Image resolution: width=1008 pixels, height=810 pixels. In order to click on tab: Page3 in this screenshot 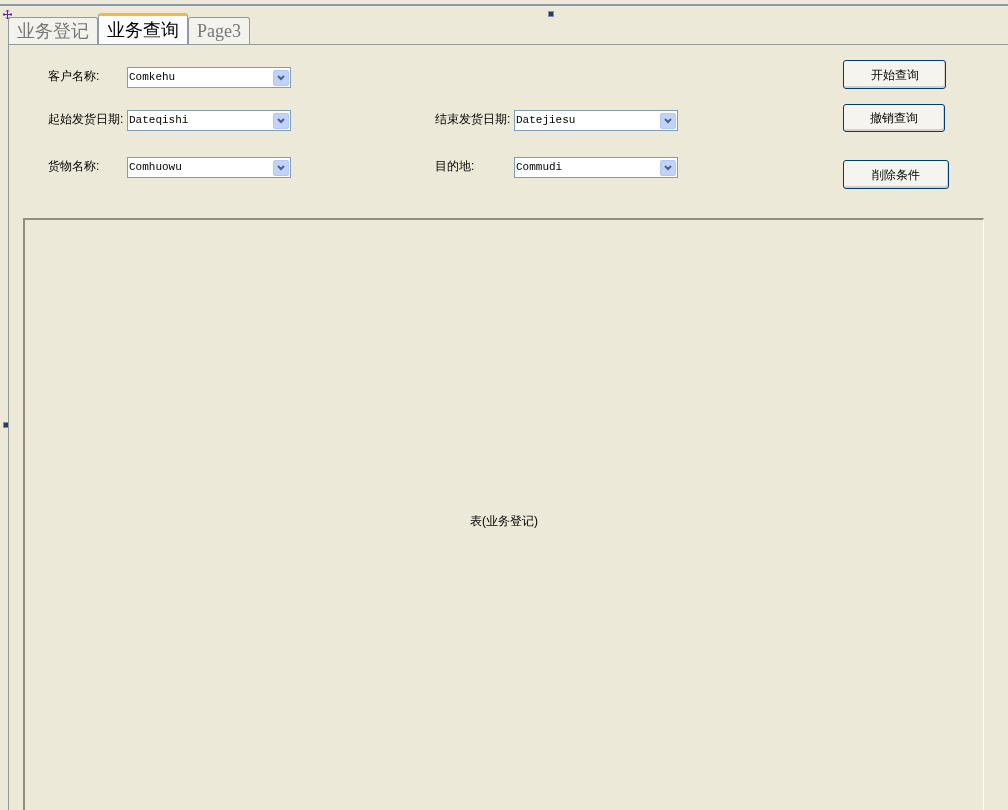, I will do `click(219, 30)`.